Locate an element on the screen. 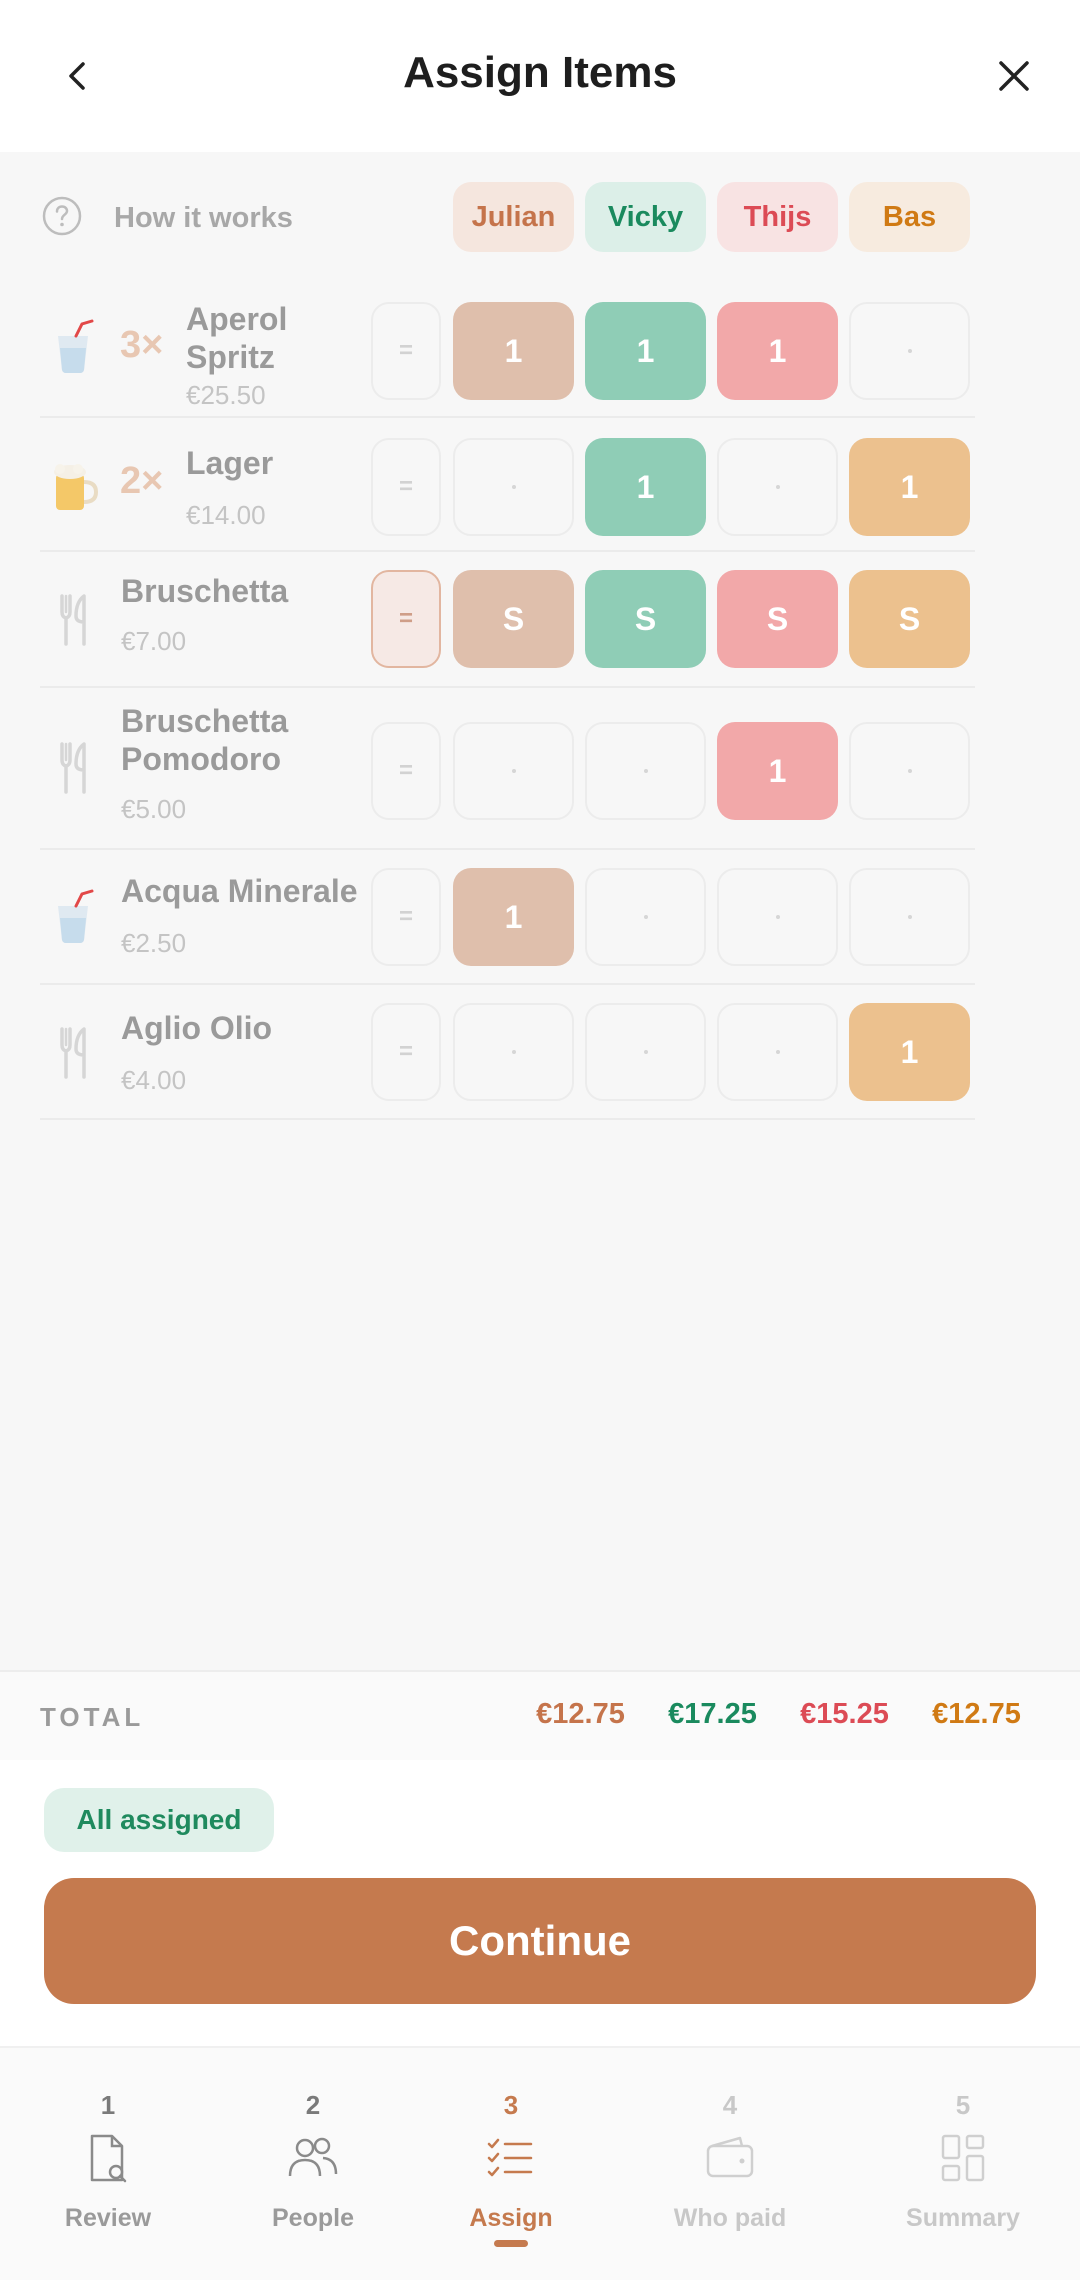  item-price: €2.50 is located at coordinates (154, 943).